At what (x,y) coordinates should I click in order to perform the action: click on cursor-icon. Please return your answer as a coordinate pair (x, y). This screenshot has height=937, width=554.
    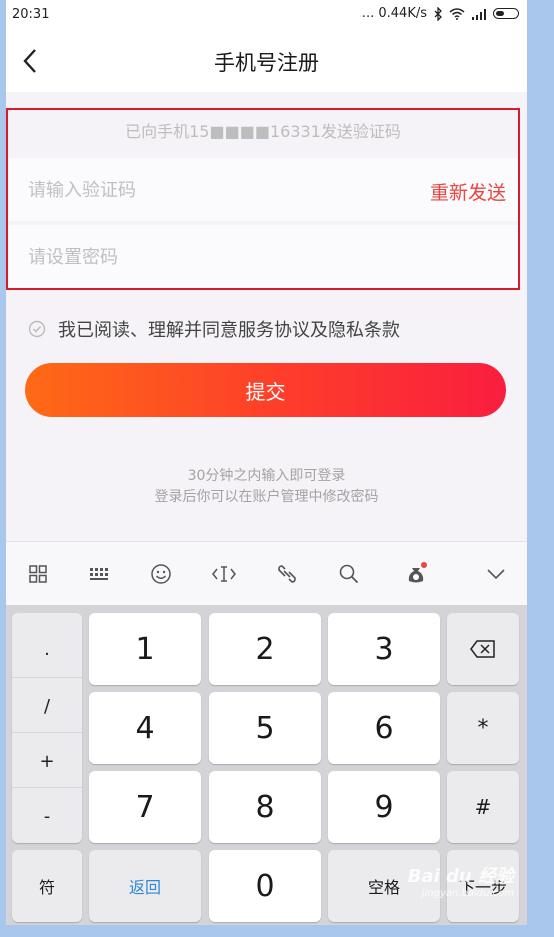
    Looking at the image, I should click on (224, 574).